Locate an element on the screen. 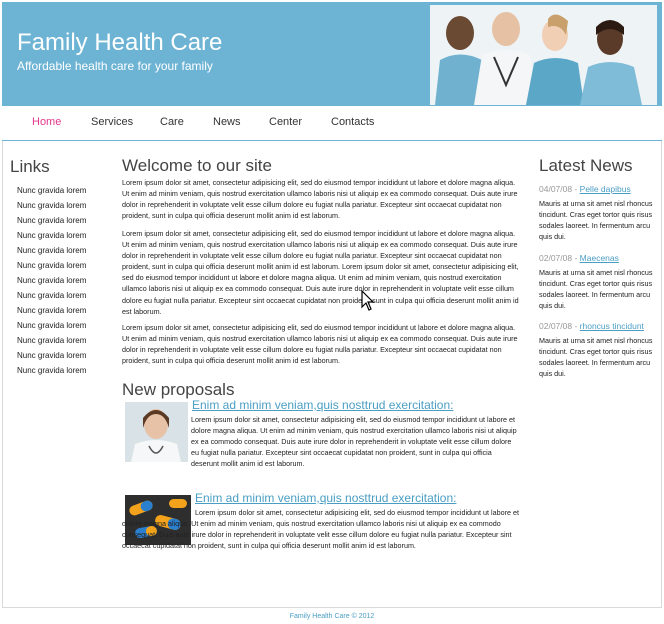  nav-services: Services is located at coordinates (112, 122).